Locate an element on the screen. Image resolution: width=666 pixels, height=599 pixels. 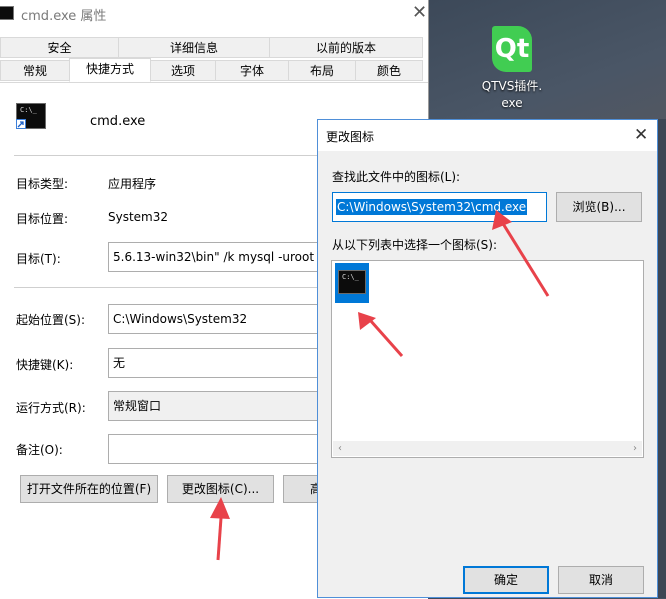
horizontal-scrollbar: ‹ › is located at coordinates (487, 448).